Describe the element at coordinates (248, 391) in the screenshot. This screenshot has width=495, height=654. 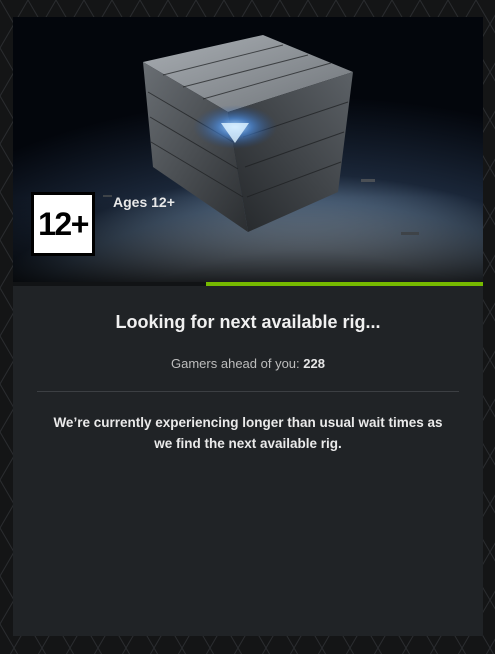
I see `divider` at that location.